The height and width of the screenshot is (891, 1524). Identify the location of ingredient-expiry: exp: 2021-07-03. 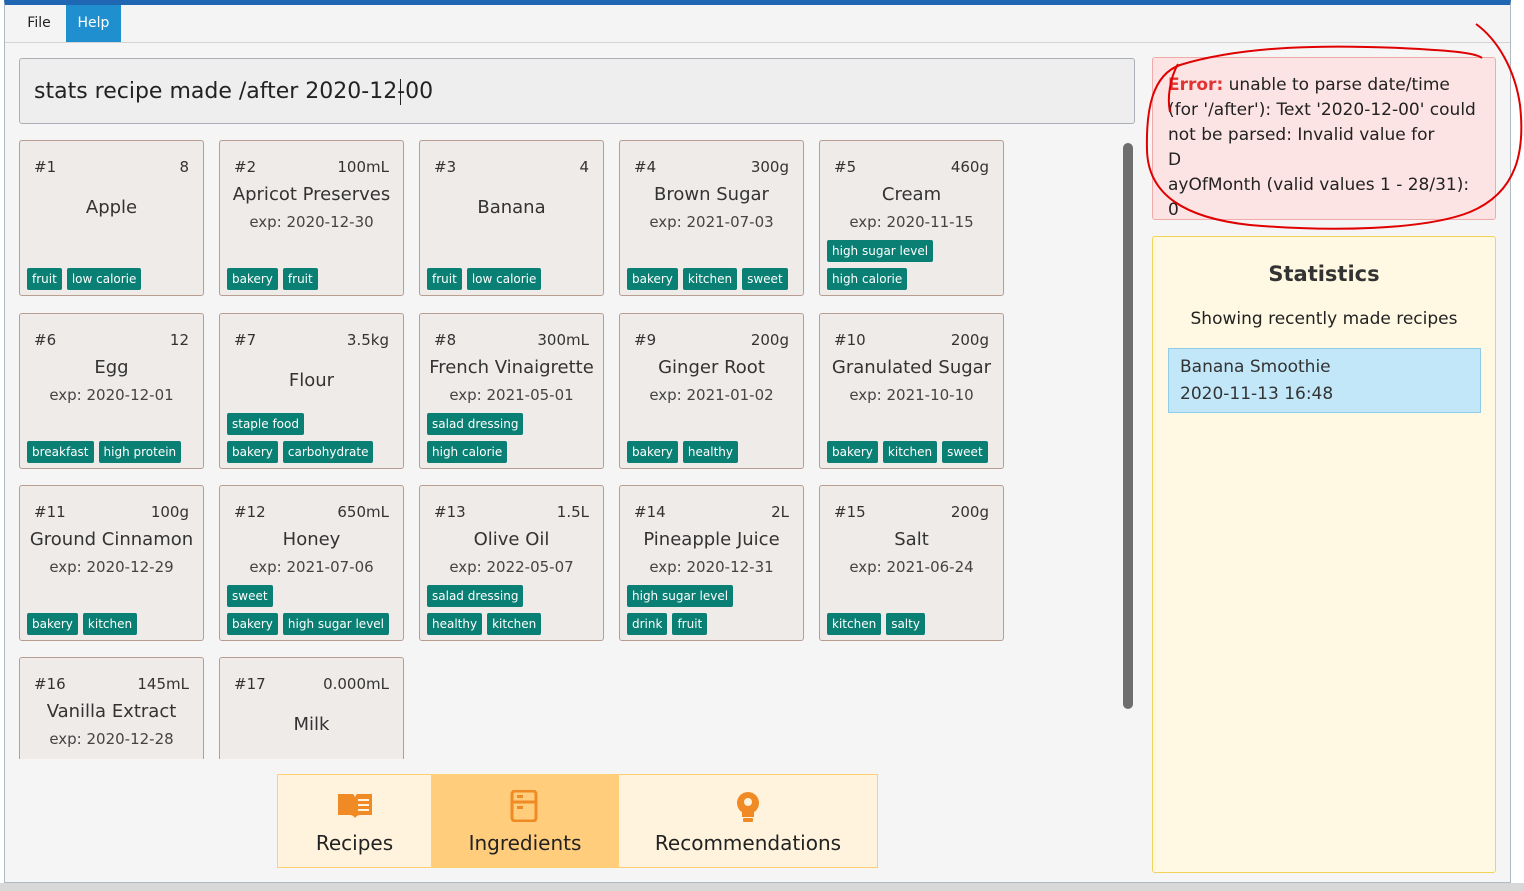
(711, 222).